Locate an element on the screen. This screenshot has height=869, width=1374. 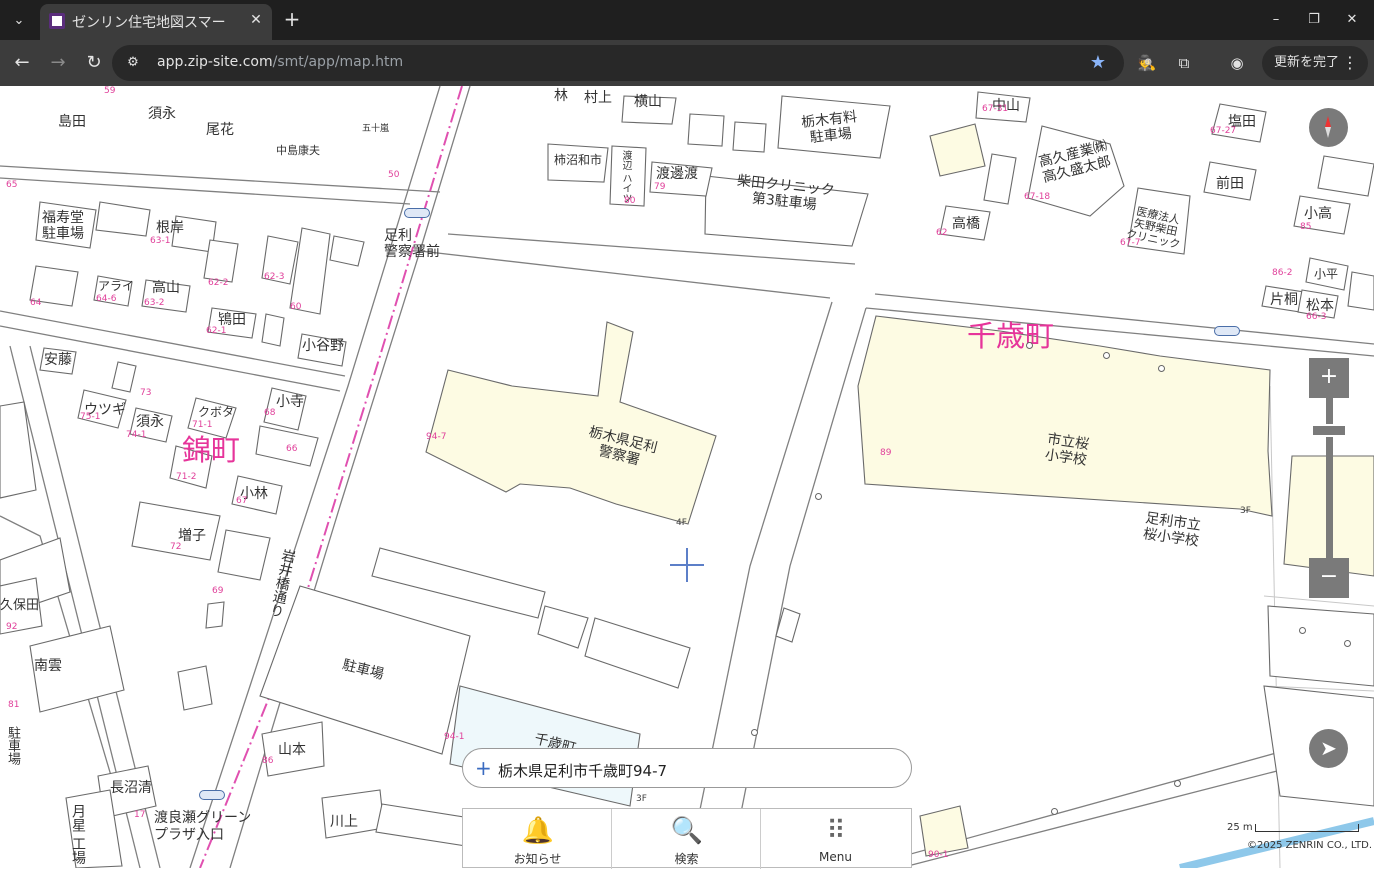
lot-number: 67-31 is located at coordinates (995, 109).